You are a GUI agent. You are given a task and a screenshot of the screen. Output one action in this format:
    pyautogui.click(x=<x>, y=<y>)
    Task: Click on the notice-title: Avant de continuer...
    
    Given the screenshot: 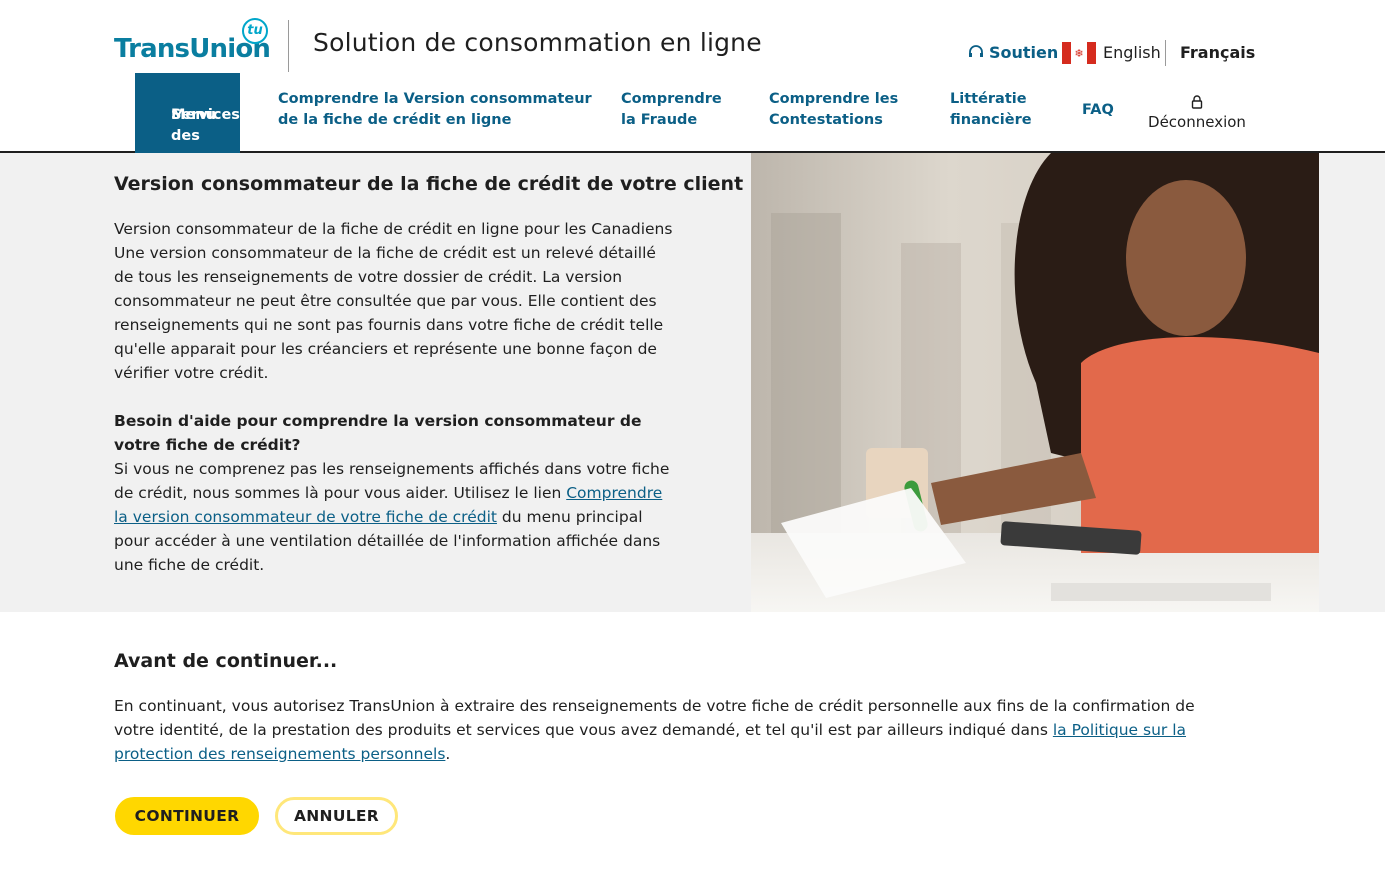 What is the action you would take?
    pyautogui.click(x=226, y=661)
    